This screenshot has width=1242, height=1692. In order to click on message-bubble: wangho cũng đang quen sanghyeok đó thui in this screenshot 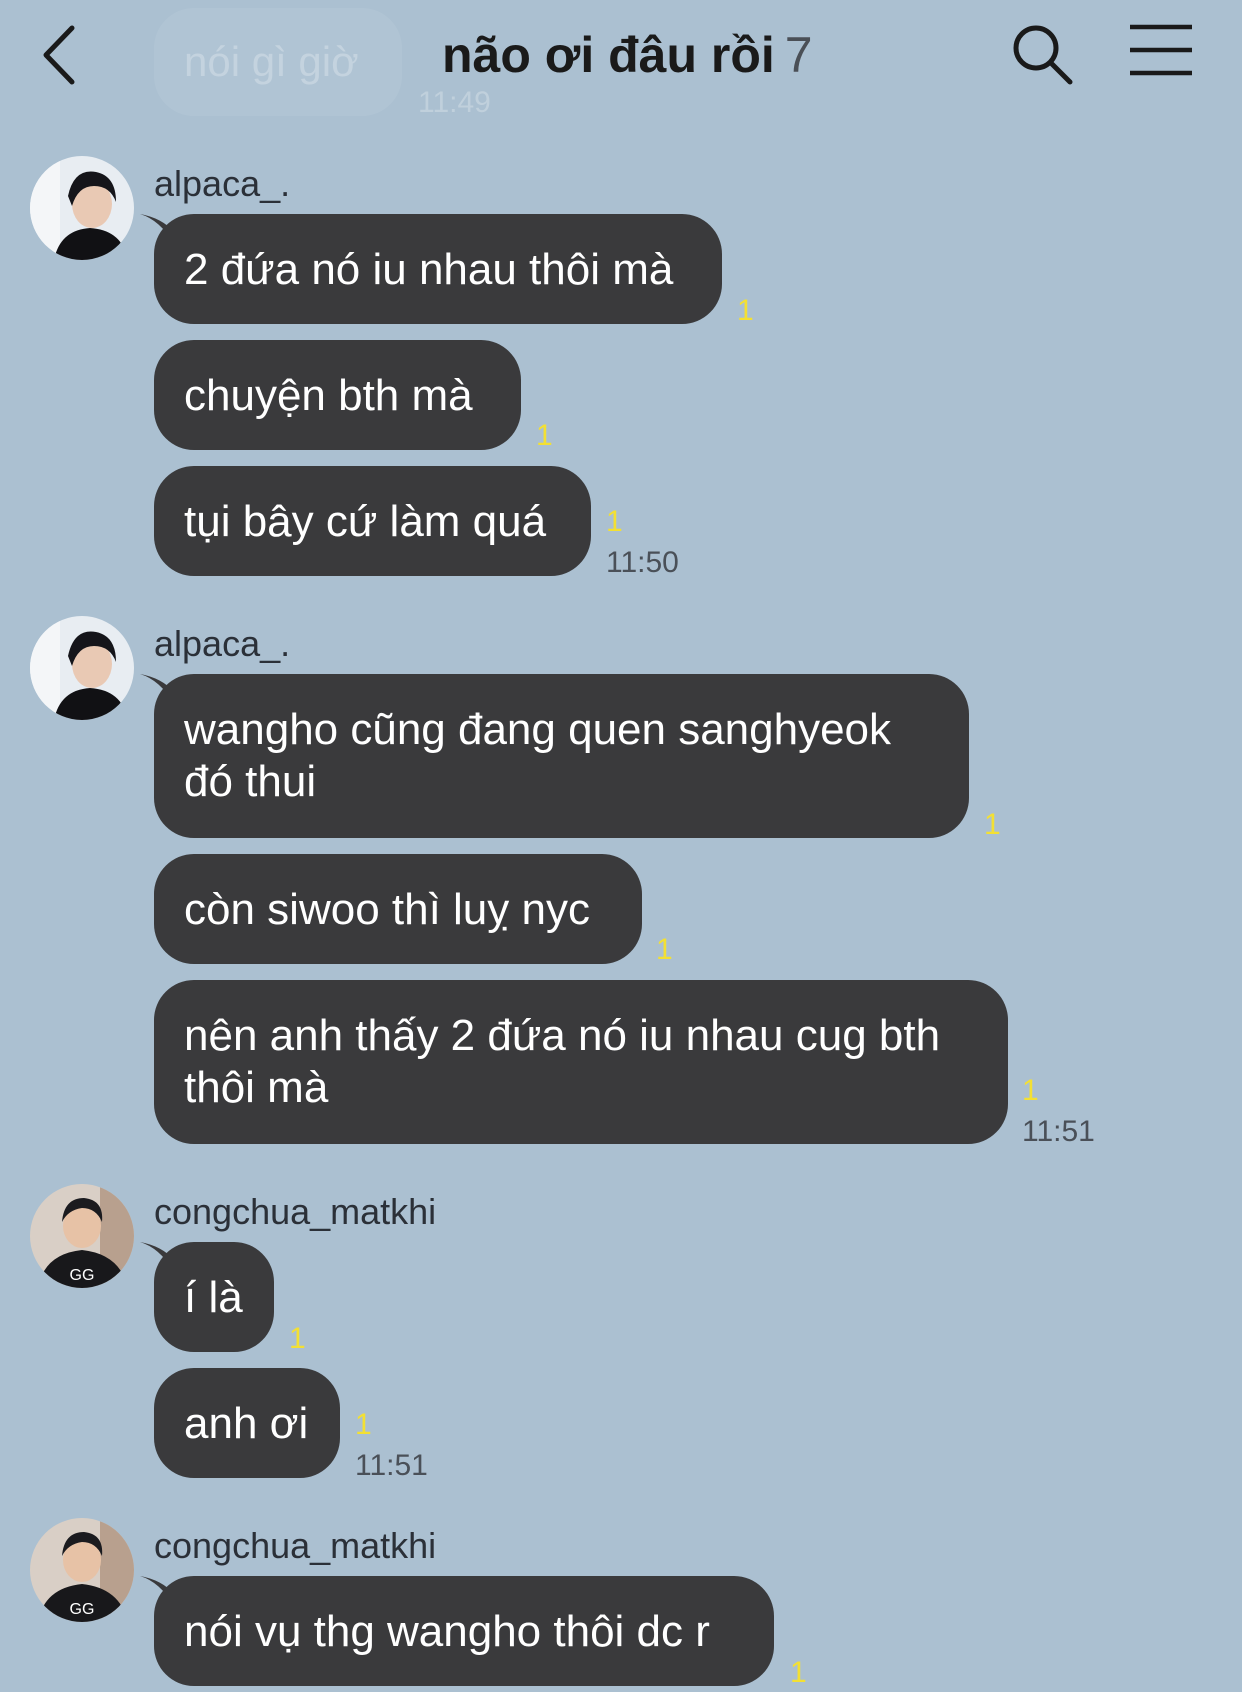, I will do `click(561, 756)`.